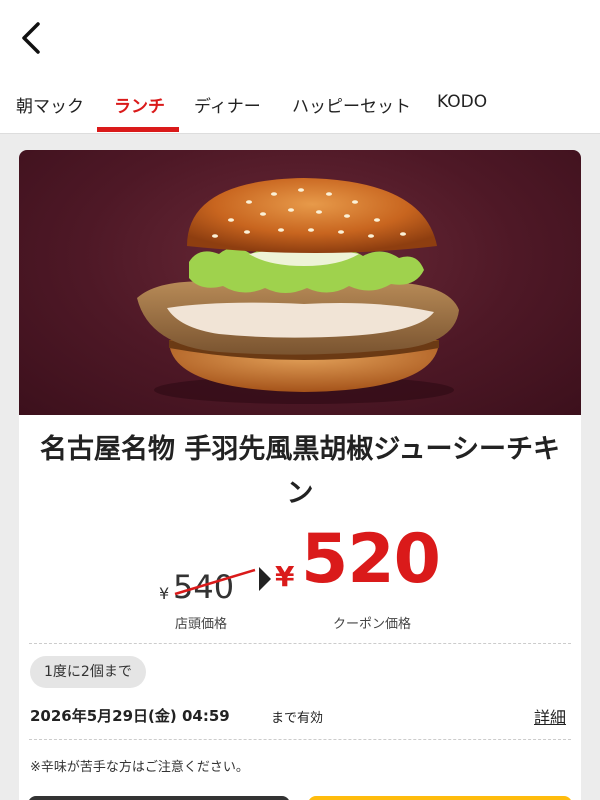  I want to click on tab-morning: 朝マック, so click(50, 104).